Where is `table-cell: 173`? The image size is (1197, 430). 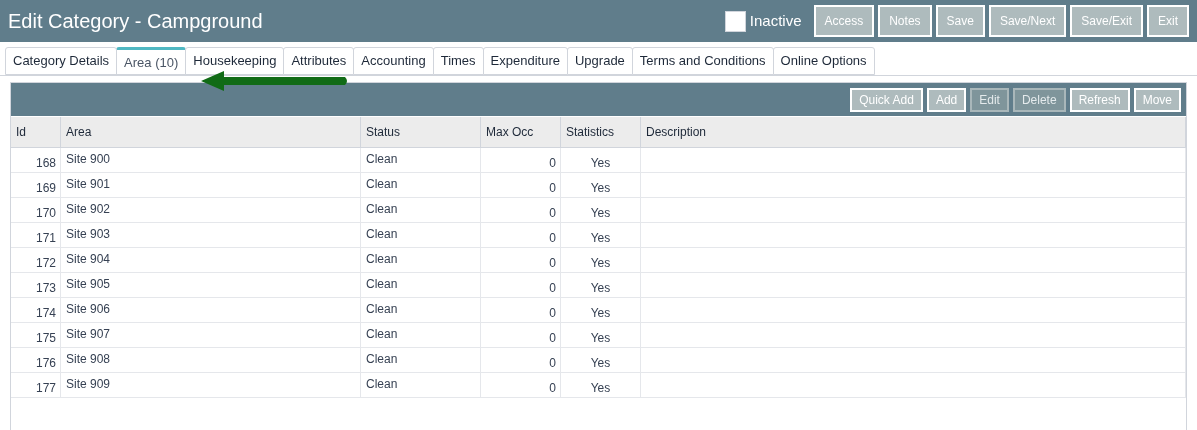 table-cell: 173 is located at coordinates (36, 285).